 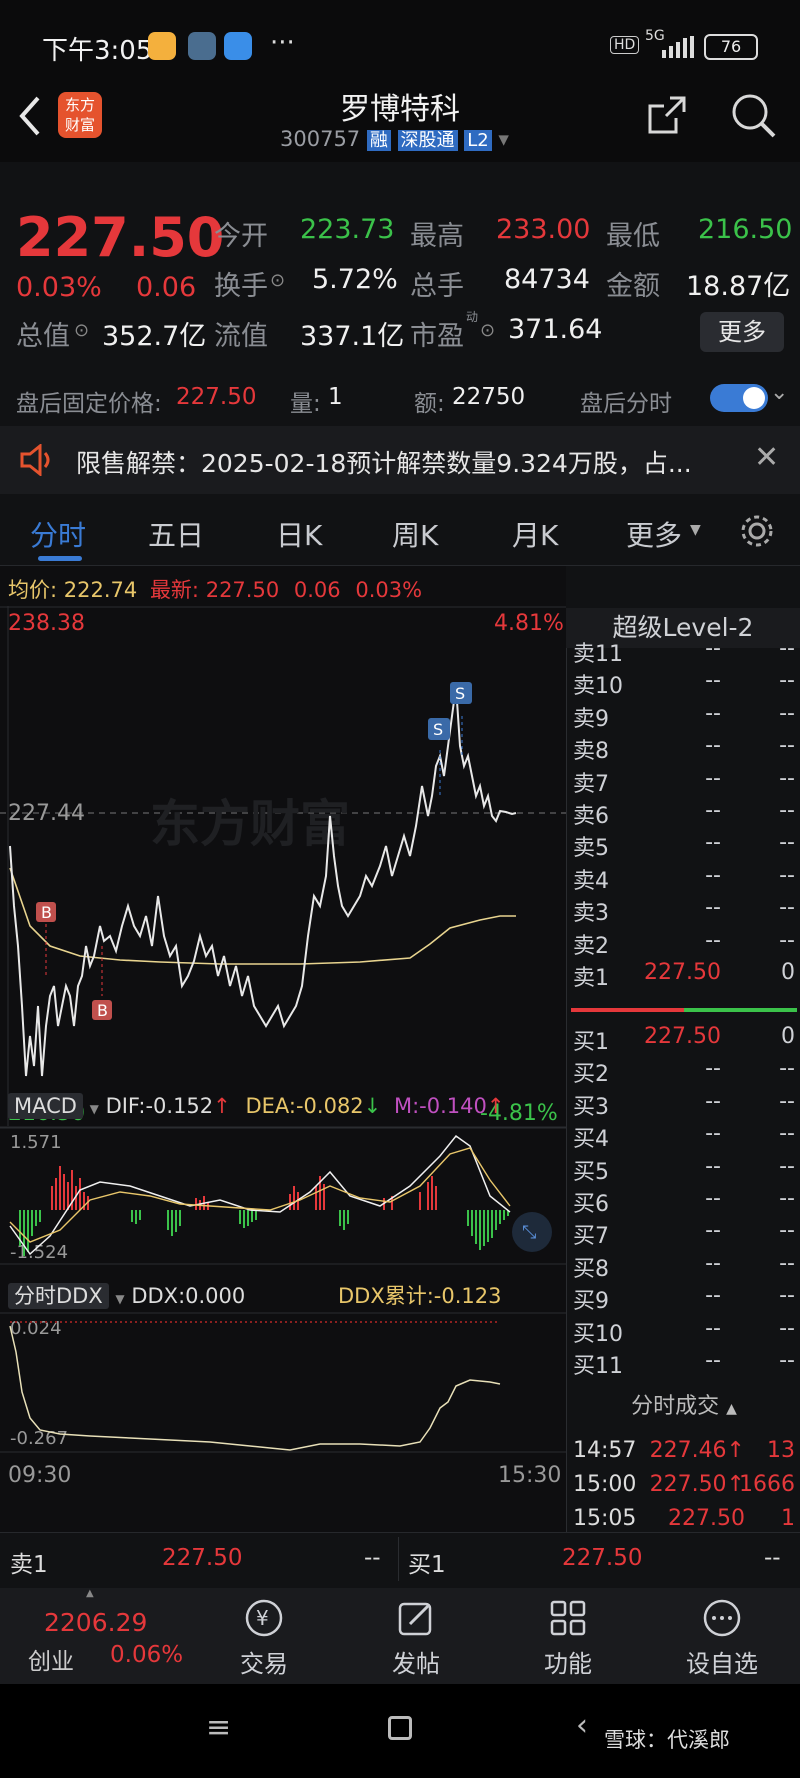 What do you see at coordinates (731, 47) in the screenshot?
I see `battery-icon: 76` at bounding box center [731, 47].